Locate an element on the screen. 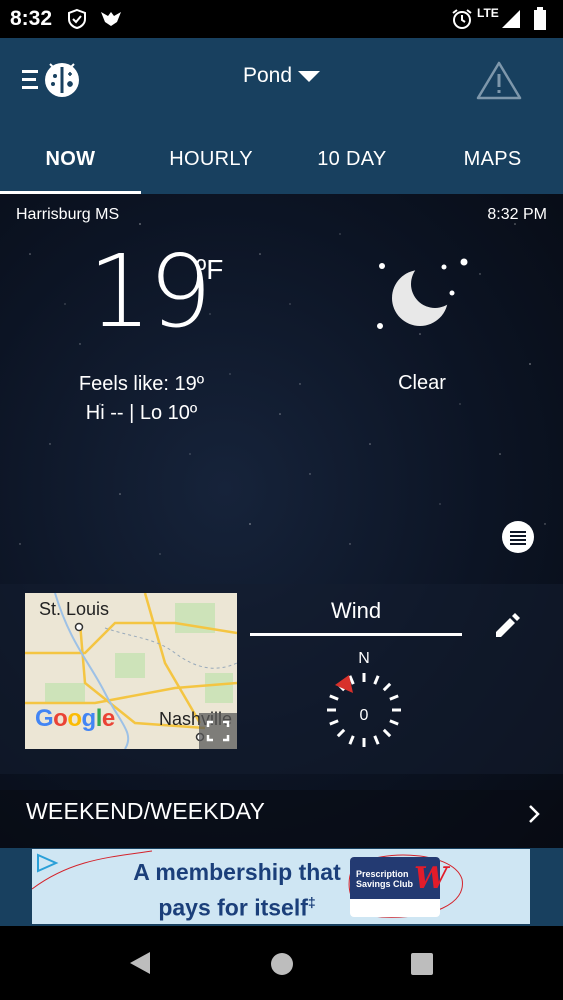  temperature-unit: ºF is located at coordinates (210, 269).